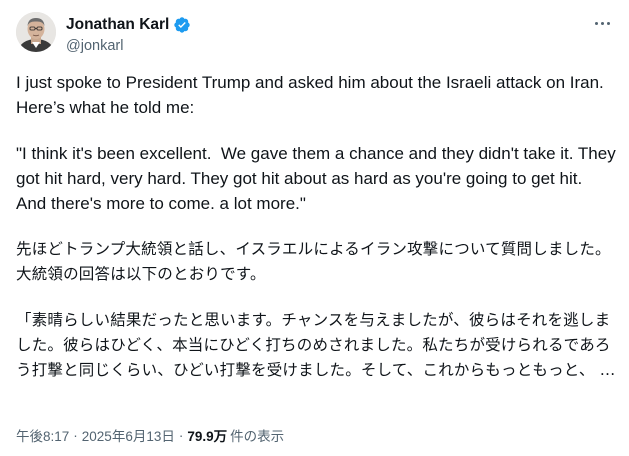  Describe the element at coordinates (182, 25) in the screenshot. I see `verified-badge-icon` at that location.